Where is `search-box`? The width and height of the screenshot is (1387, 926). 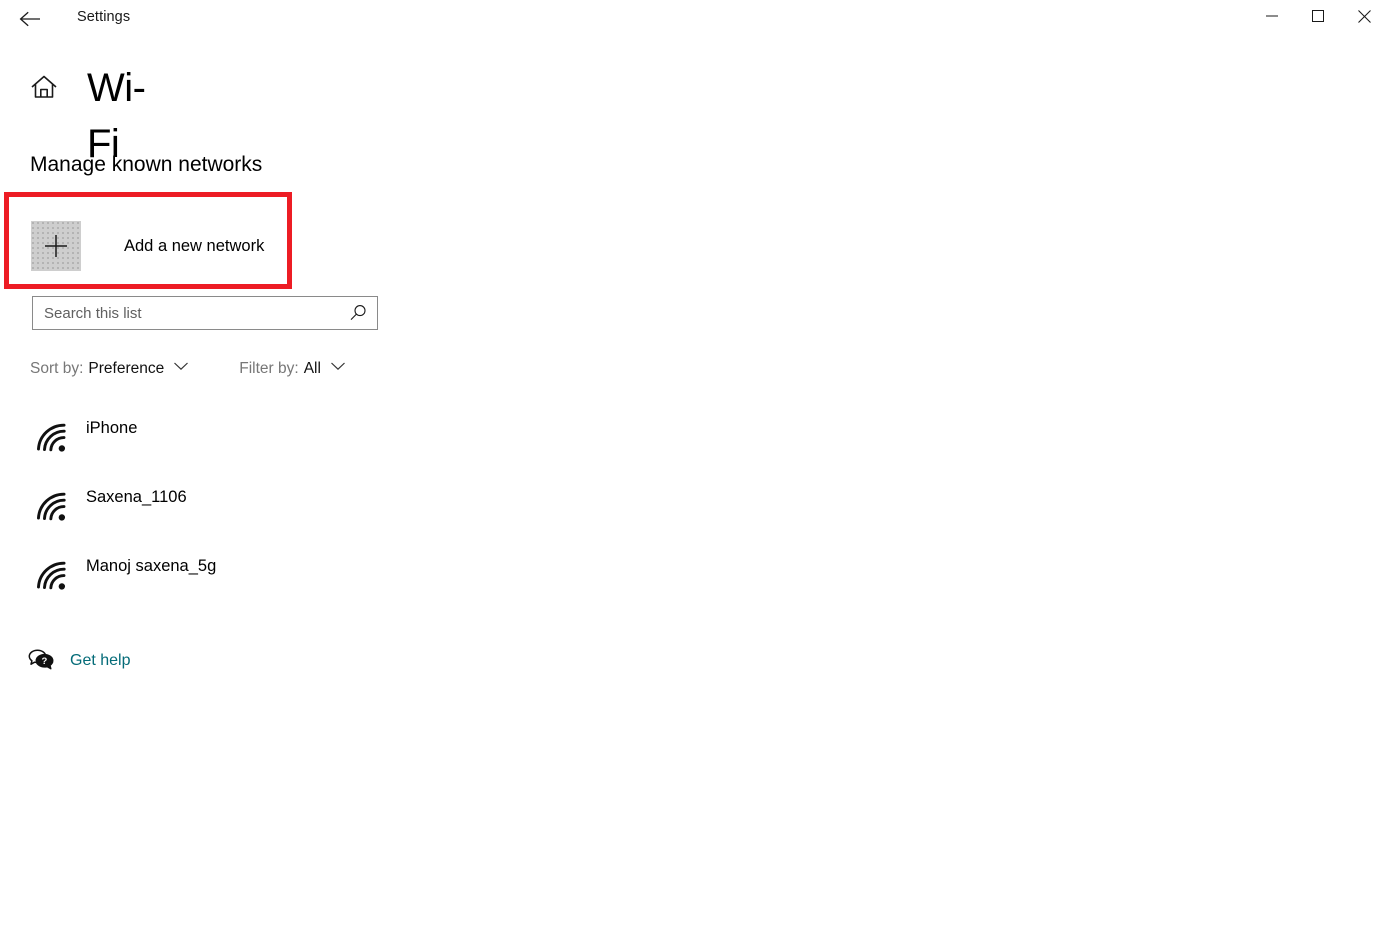
search-box is located at coordinates (205, 313).